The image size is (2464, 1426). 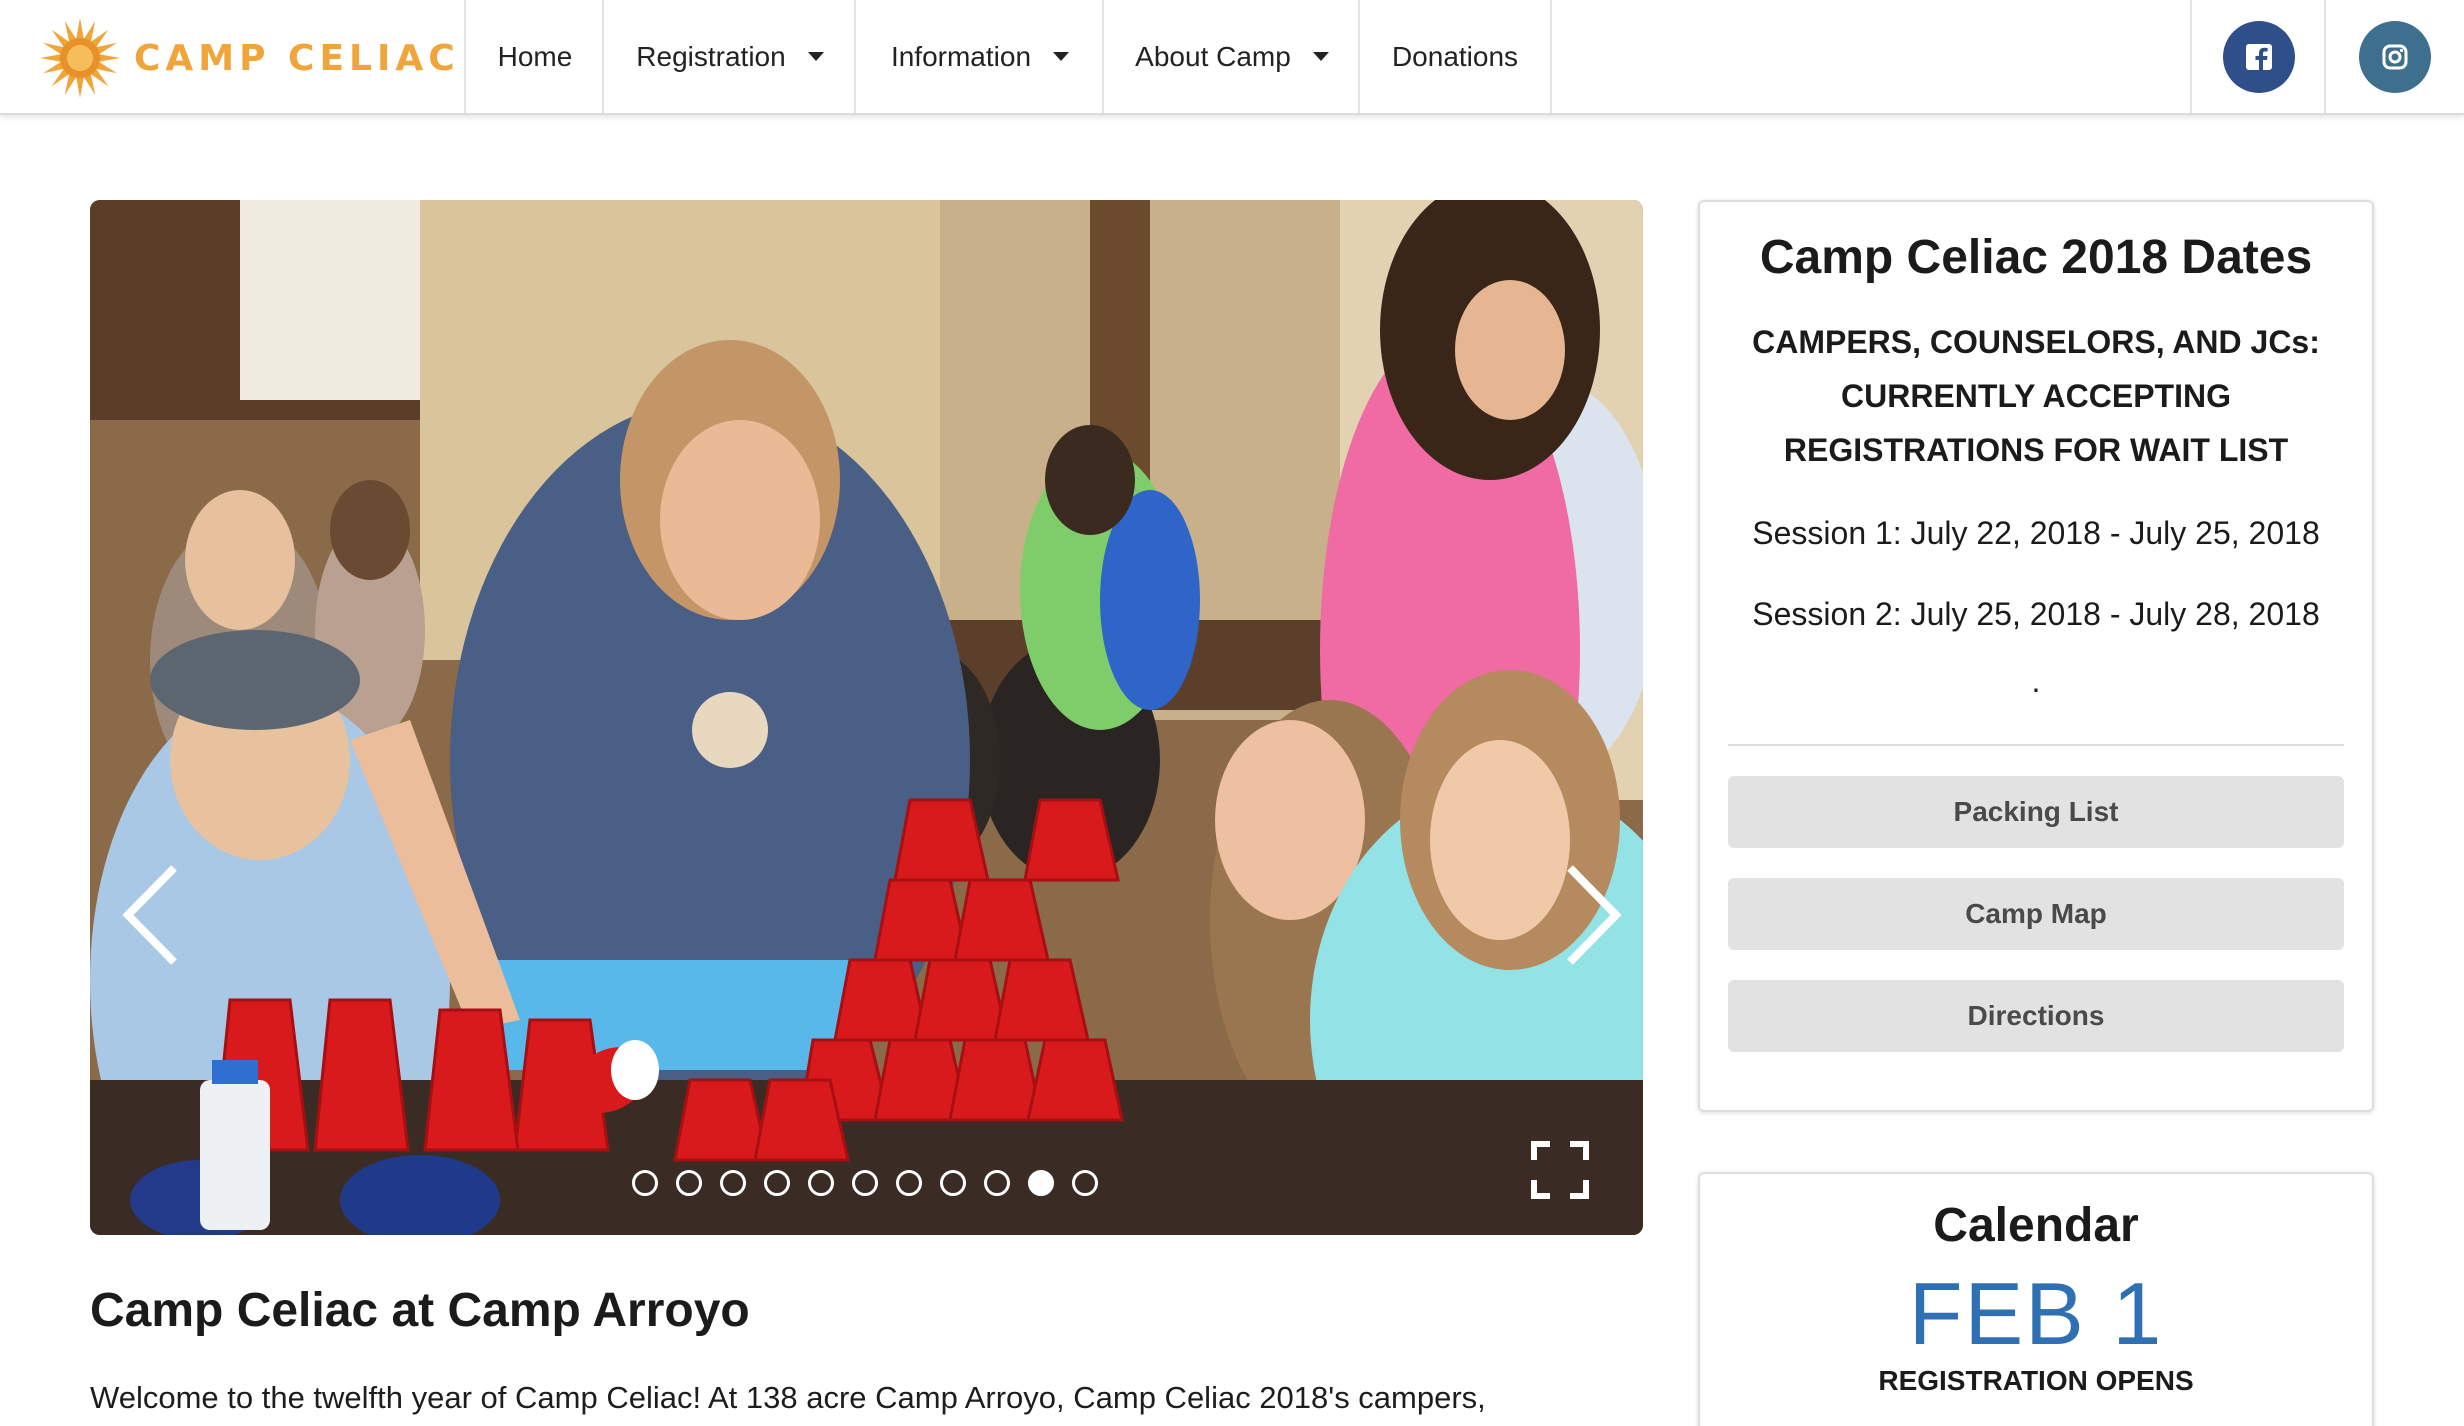 I want to click on camp-celiac-logo: CAMP CELIAC, so click(x=249, y=58).